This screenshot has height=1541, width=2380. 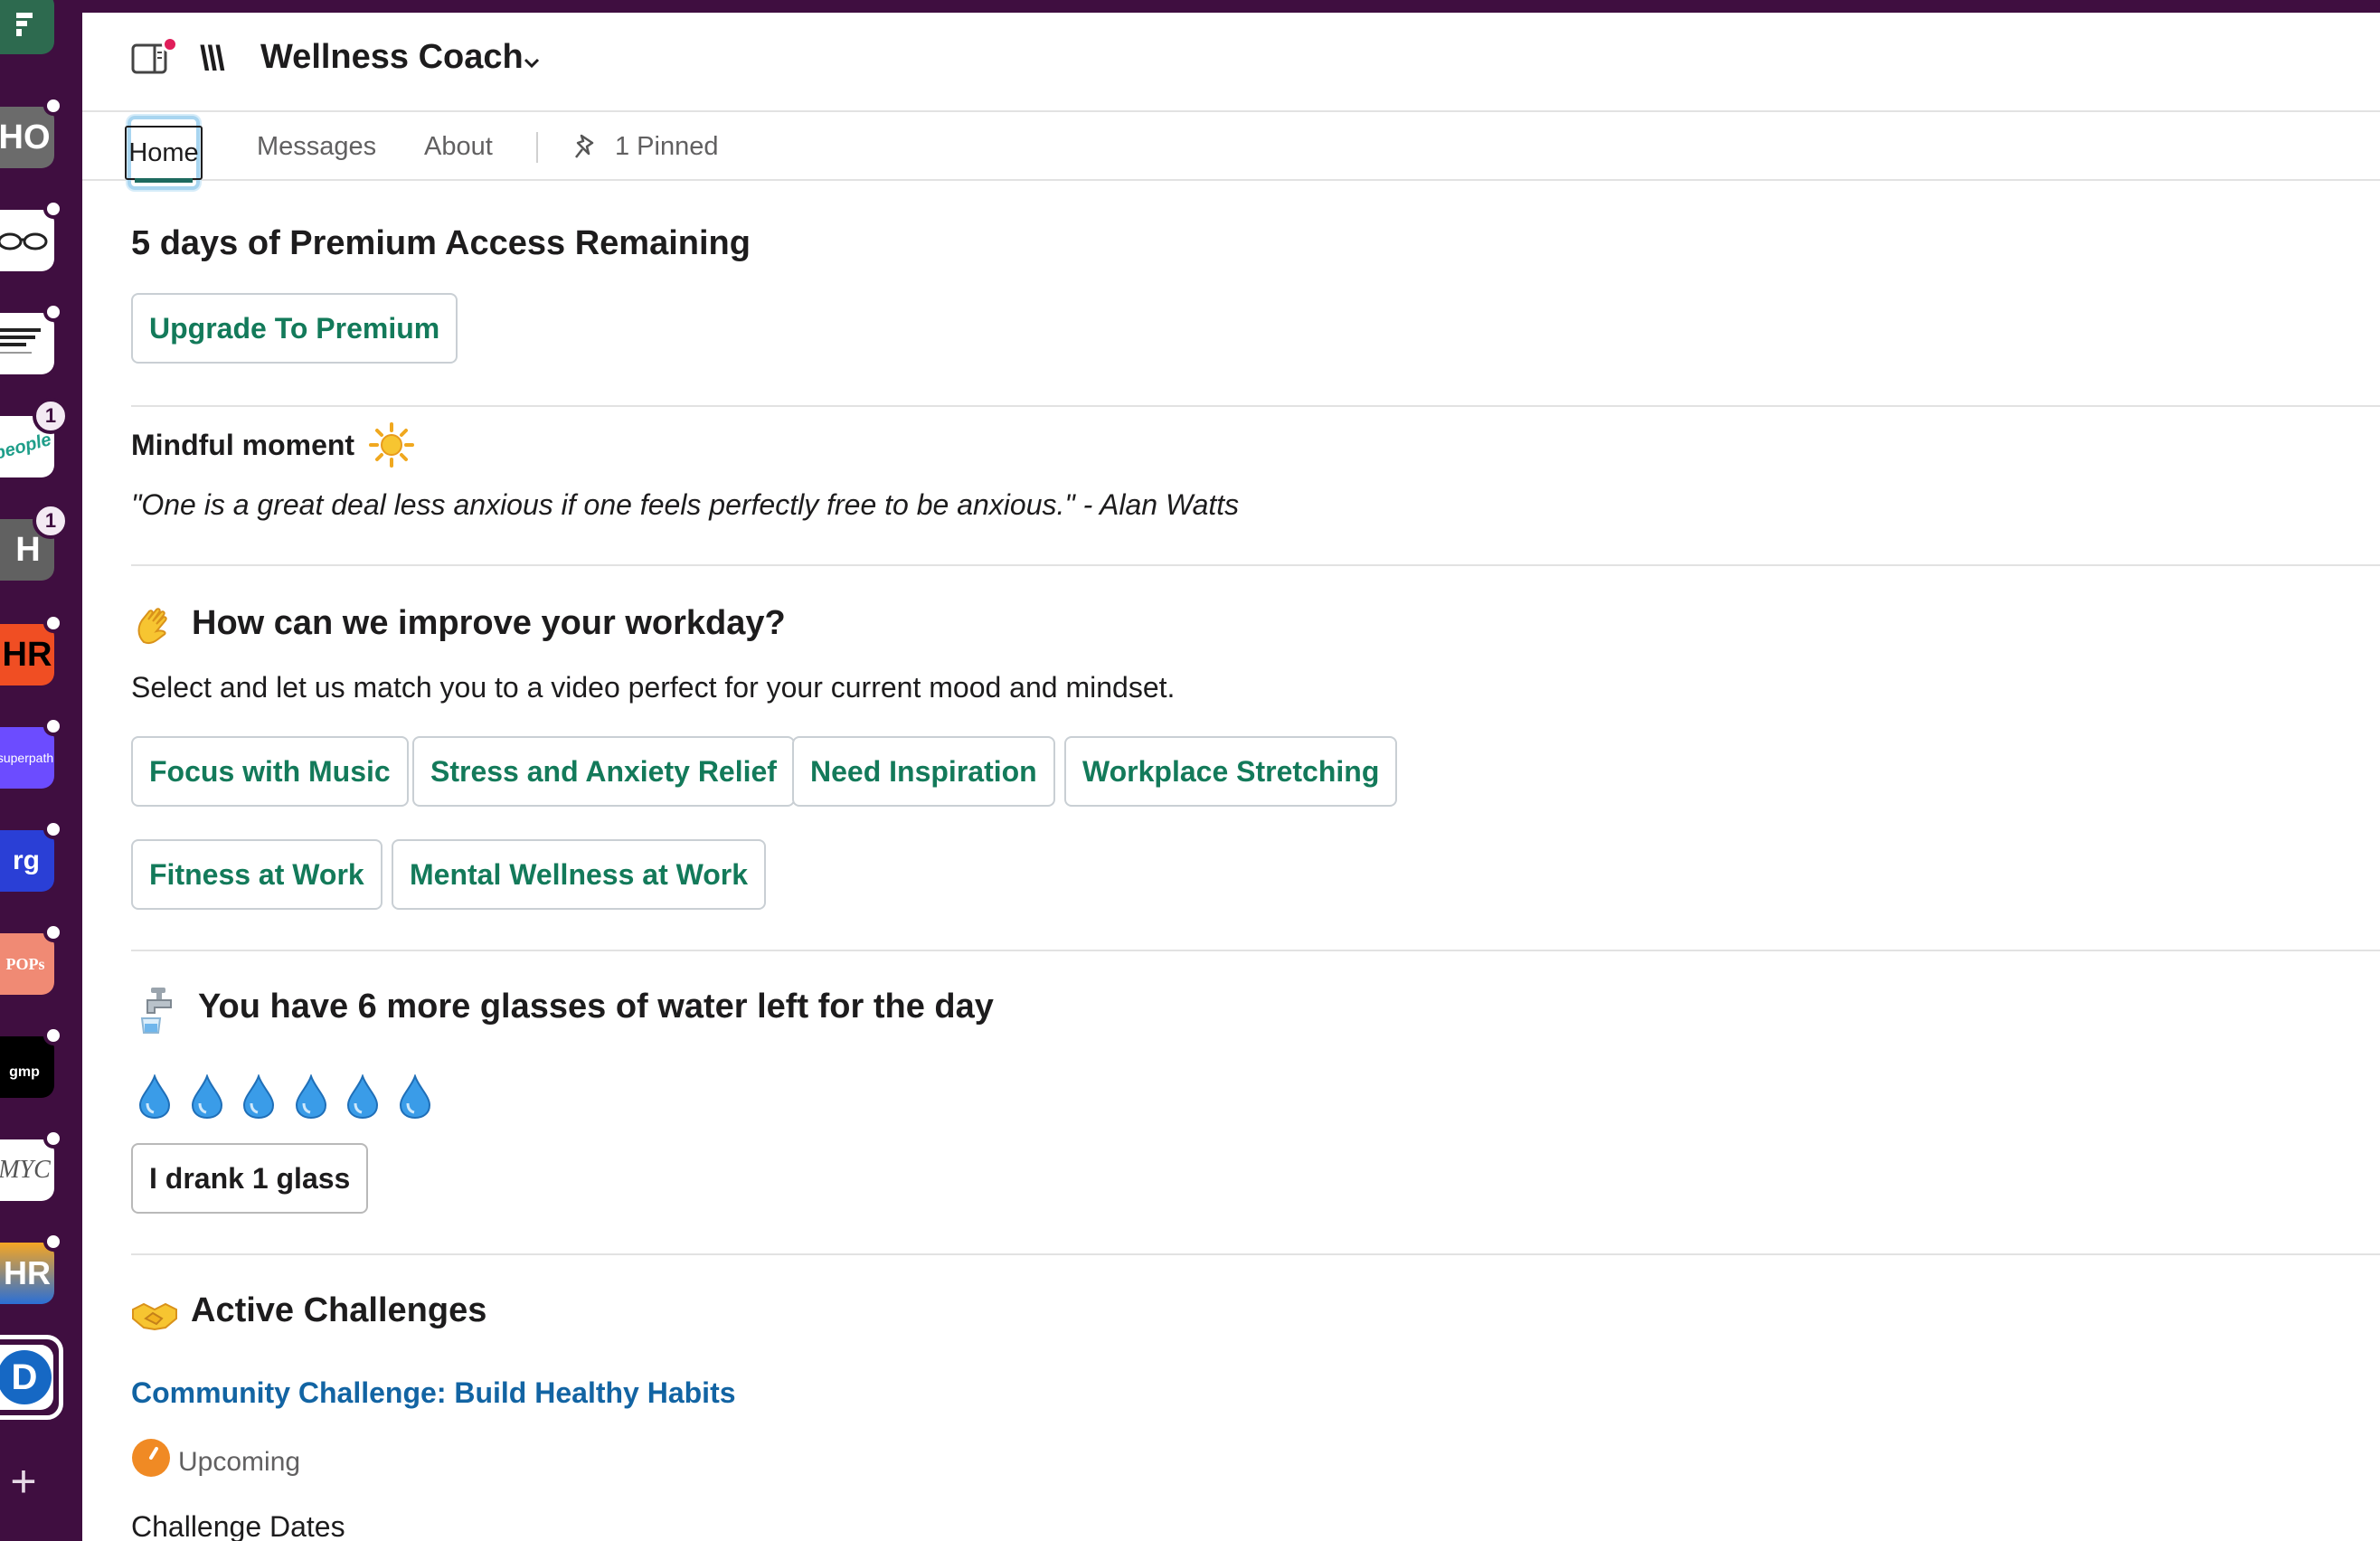 I want to click on workspace-label: people, so click(x=27, y=447).